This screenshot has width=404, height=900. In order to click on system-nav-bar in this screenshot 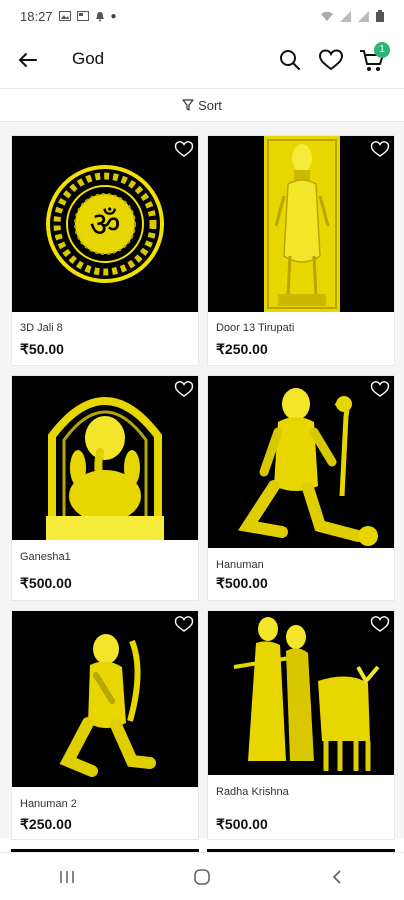, I will do `click(202, 876)`.